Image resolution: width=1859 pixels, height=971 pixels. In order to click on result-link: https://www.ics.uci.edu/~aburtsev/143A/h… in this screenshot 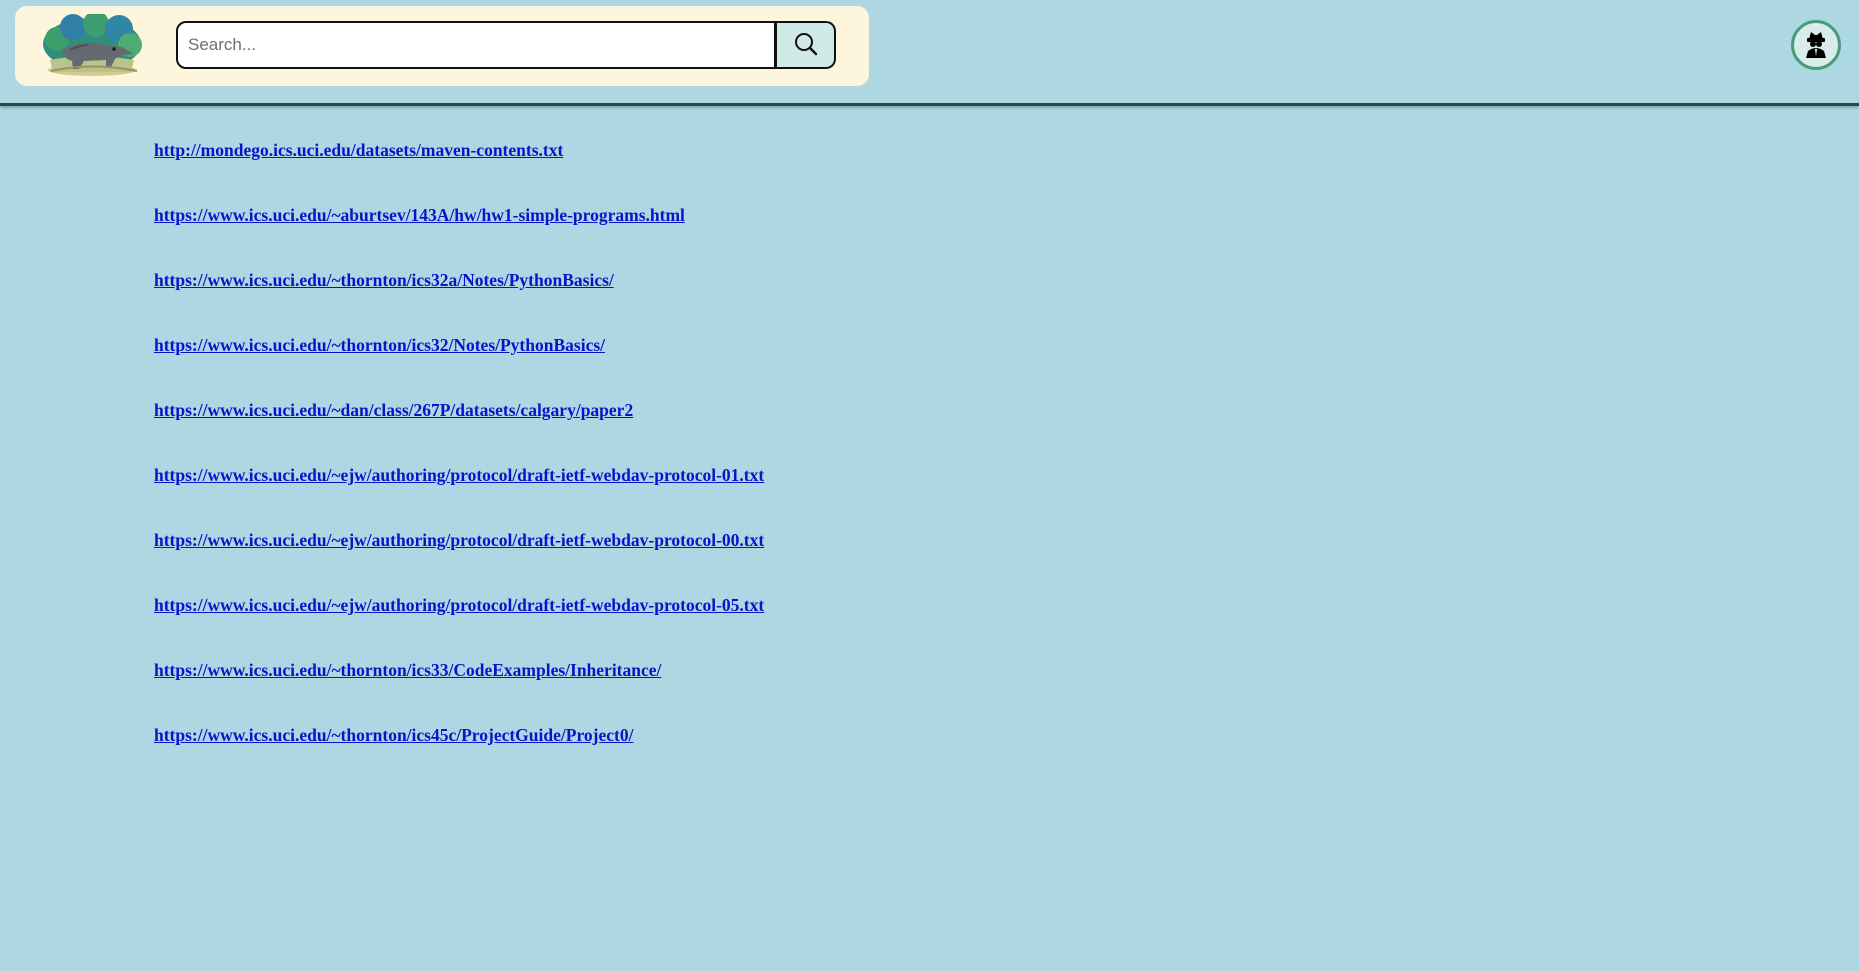, I will do `click(419, 215)`.